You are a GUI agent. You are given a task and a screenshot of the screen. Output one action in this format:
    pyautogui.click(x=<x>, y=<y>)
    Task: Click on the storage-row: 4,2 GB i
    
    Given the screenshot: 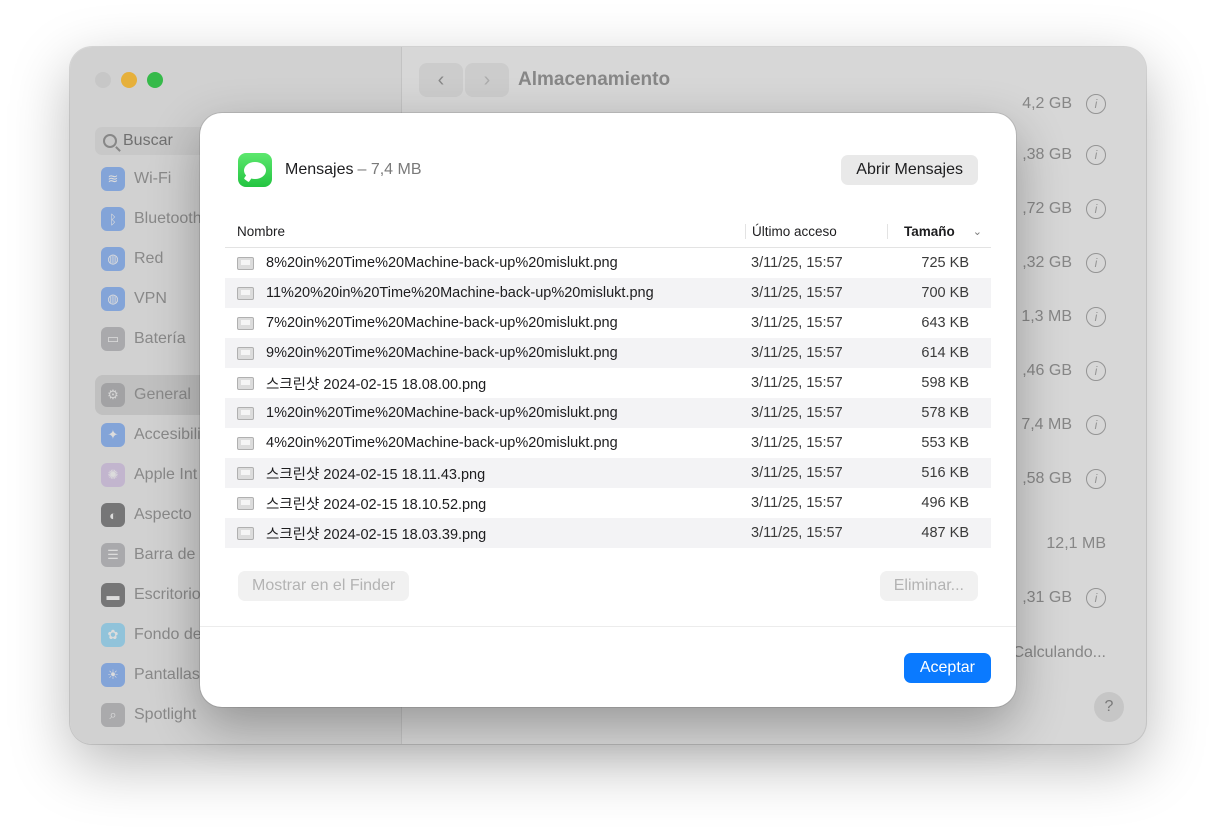 What is the action you would take?
    pyautogui.click(x=1064, y=104)
    